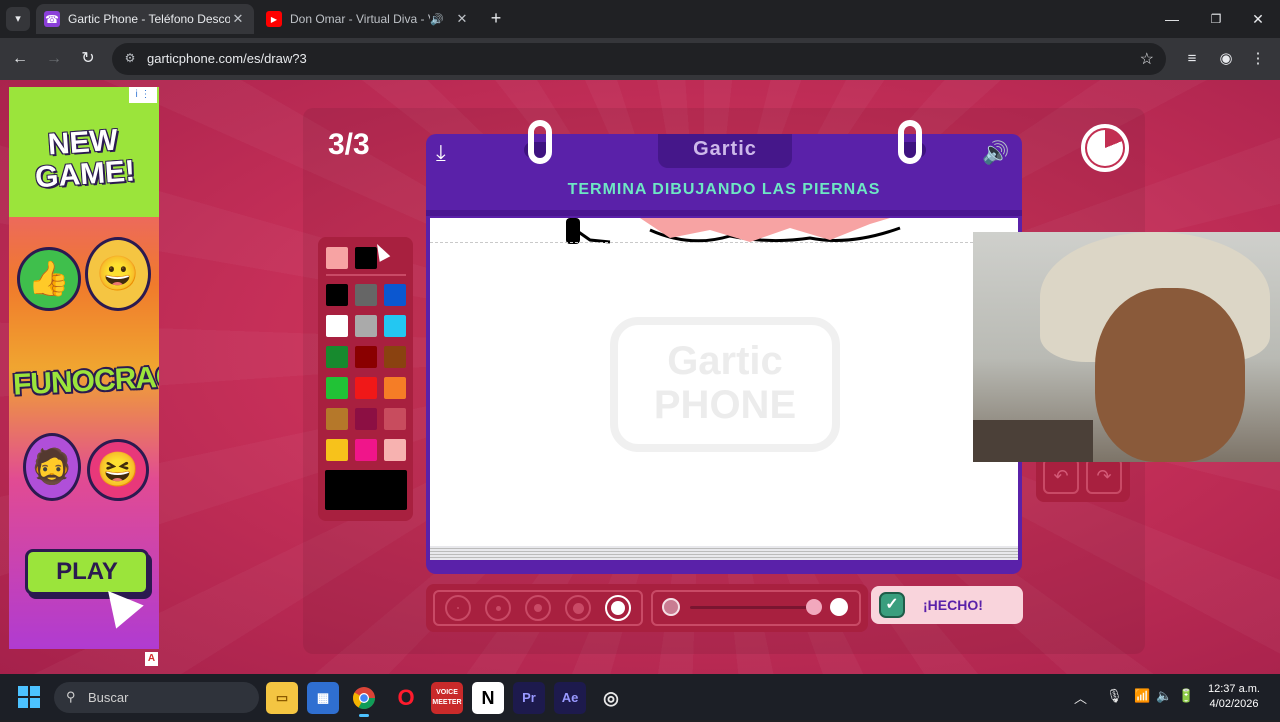  What do you see at coordinates (1234, 704) in the screenshot?
I see `clock-date: 4/02/2026` at bounding box center [1234, 704].